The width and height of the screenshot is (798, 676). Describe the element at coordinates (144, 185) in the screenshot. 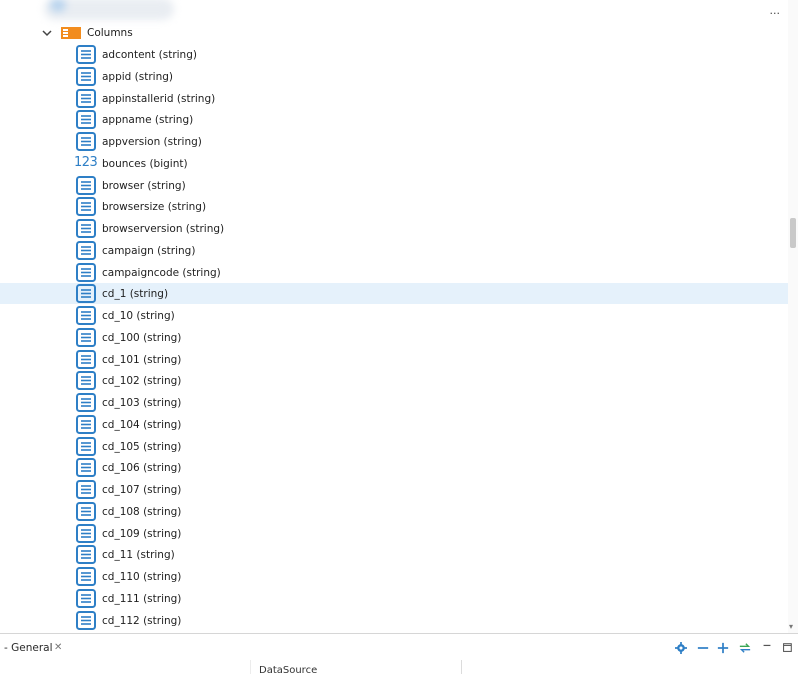

I see `column-label: browser (string)` at that location.